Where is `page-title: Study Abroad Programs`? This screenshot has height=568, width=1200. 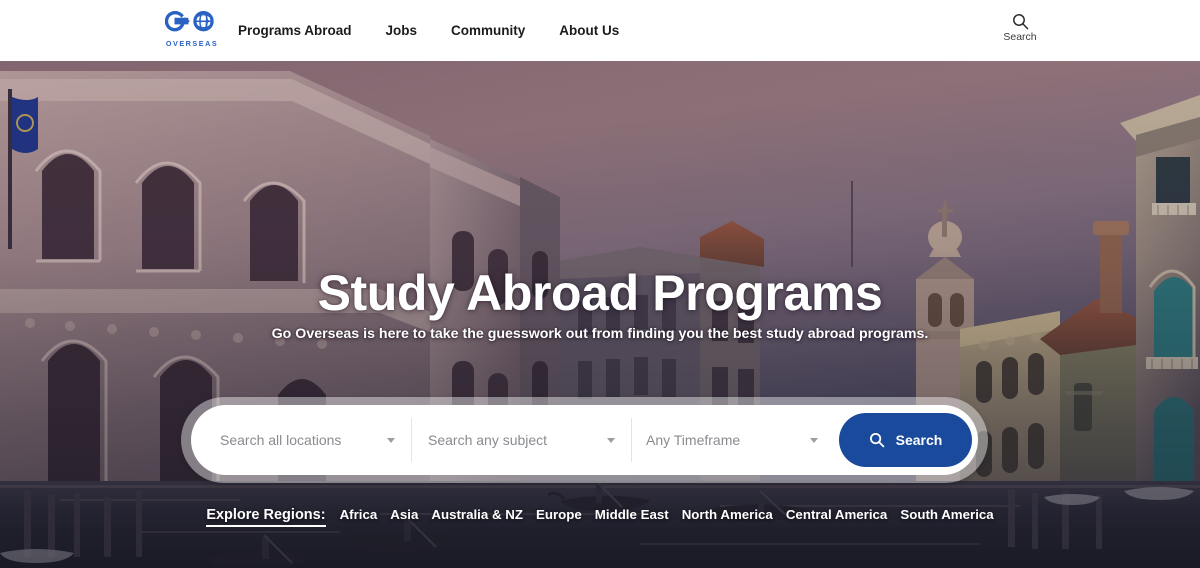 page-title: Study Abroad Programs is located at coordinates (600, 293).